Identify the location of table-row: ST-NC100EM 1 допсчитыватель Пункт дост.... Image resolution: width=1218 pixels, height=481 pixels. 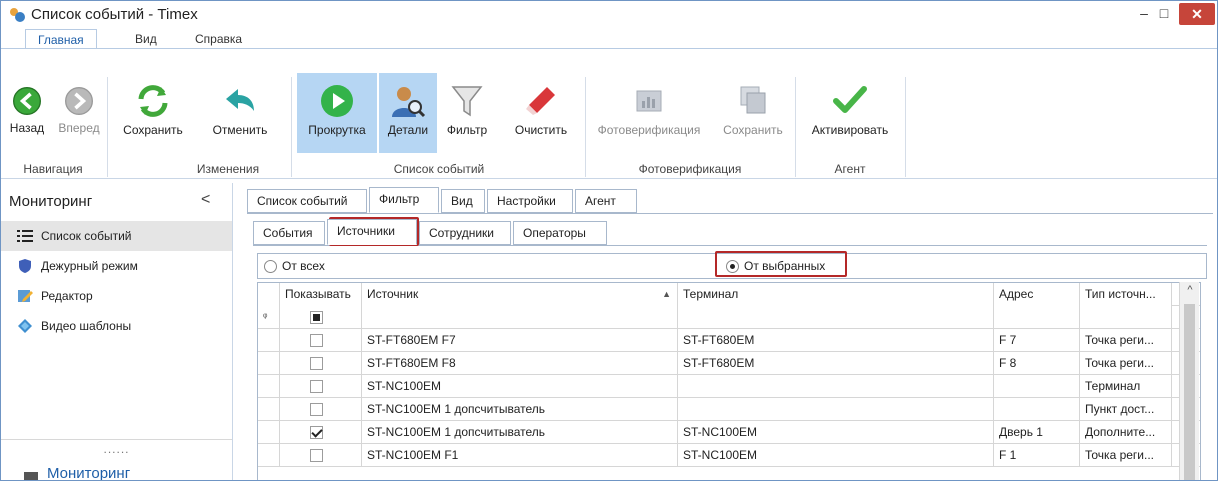
(729, 409).